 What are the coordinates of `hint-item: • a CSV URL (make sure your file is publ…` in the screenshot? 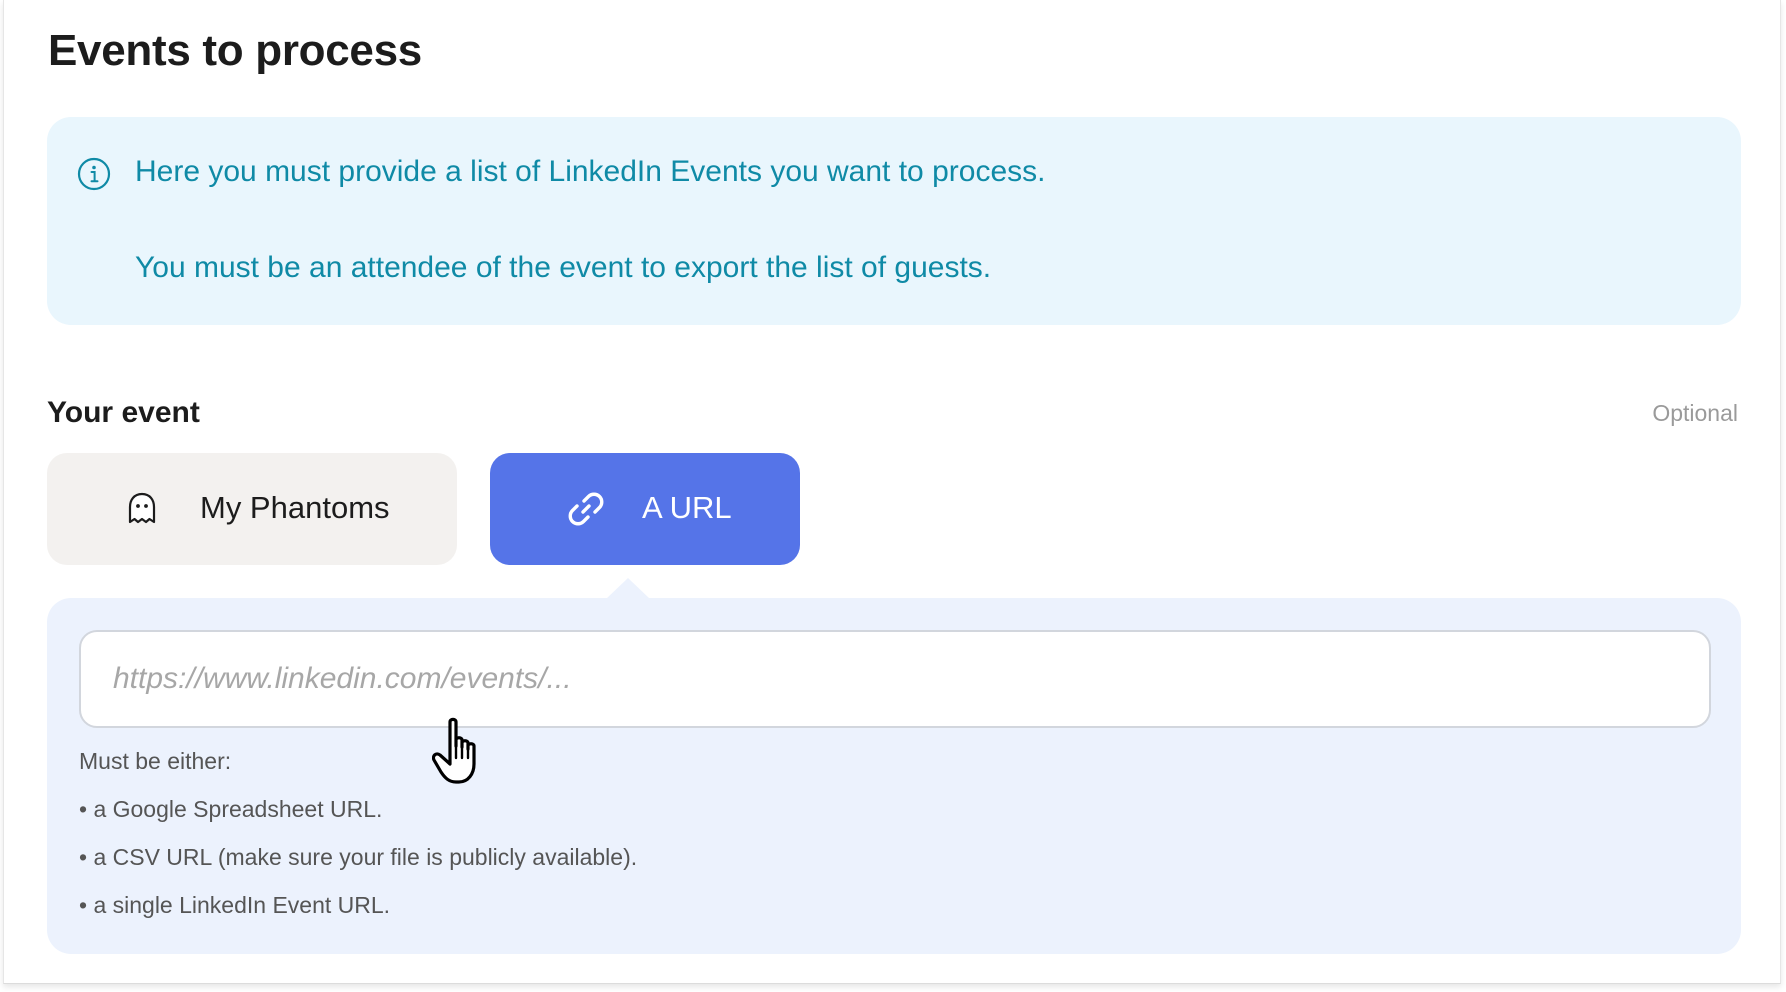 It's located at (358, 857).